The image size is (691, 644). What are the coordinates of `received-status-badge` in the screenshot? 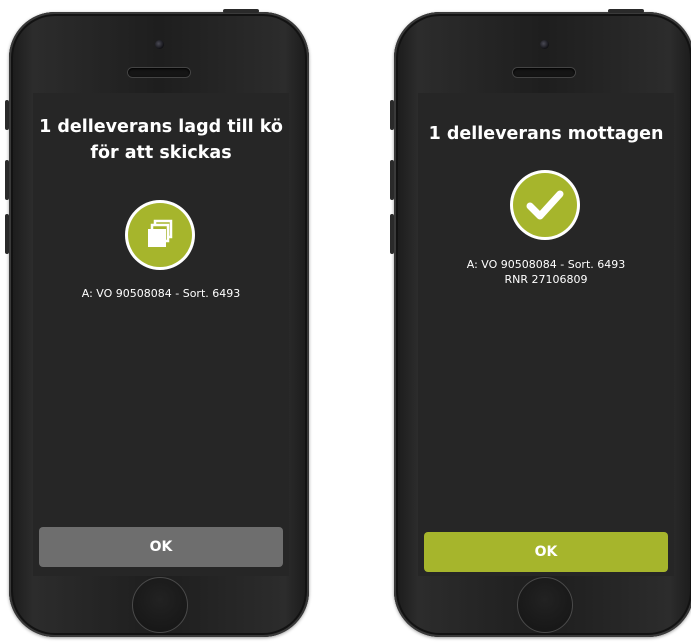 It's located at (545, 205).